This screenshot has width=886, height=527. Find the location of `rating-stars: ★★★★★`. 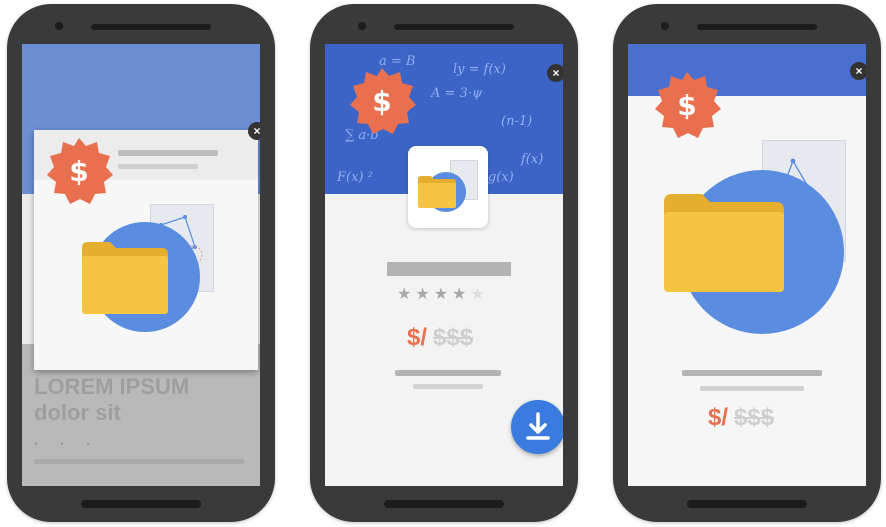

rating-stars: ★★★★★ is located at coordinates (443, 294).